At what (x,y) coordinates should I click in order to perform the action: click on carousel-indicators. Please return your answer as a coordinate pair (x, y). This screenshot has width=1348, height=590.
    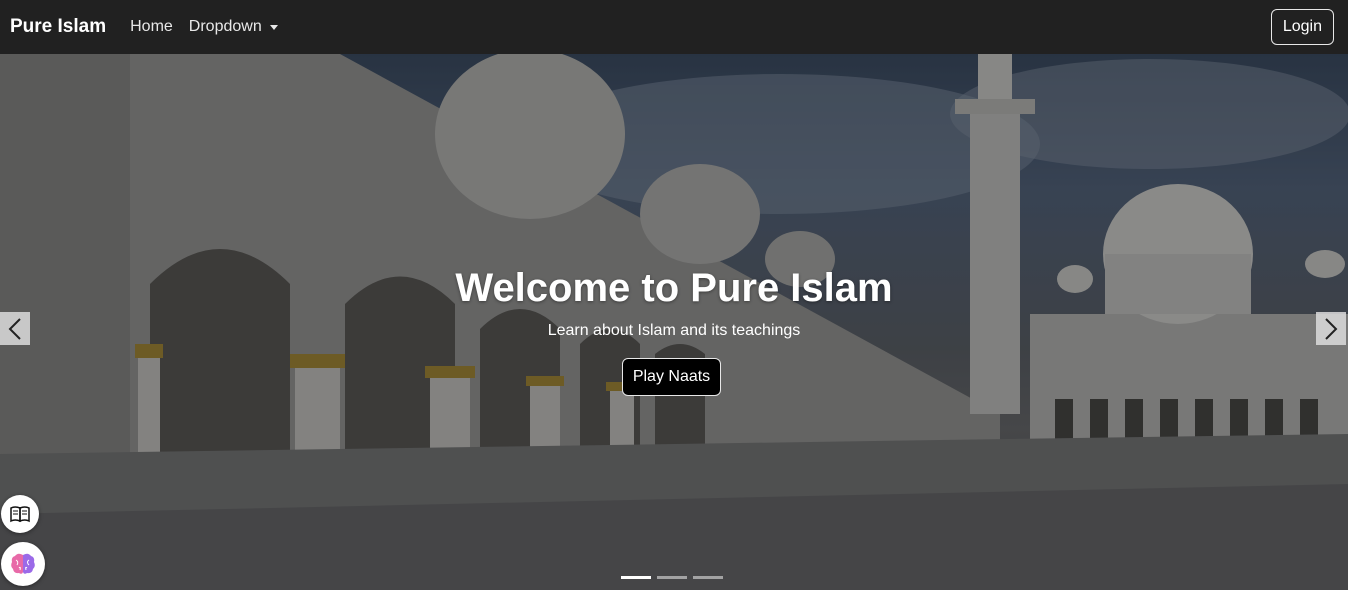
    Looking at the image, I should click on (672, 577).